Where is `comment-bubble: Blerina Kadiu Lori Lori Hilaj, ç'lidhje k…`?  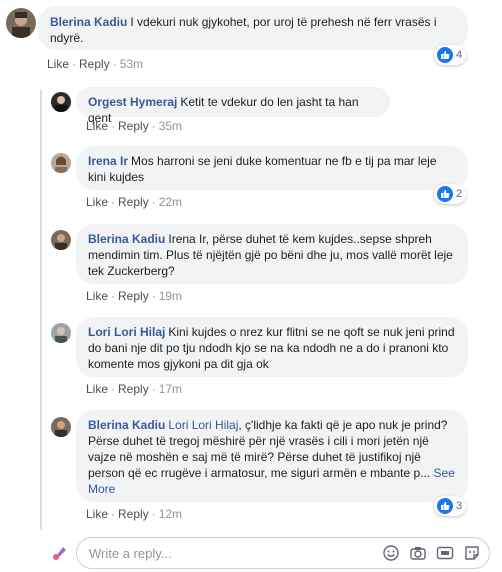
comment-bubble: Blerina Kadiu Lori Lori Hilaj, ç'lidhje k… is located at coordinates (272, 456).